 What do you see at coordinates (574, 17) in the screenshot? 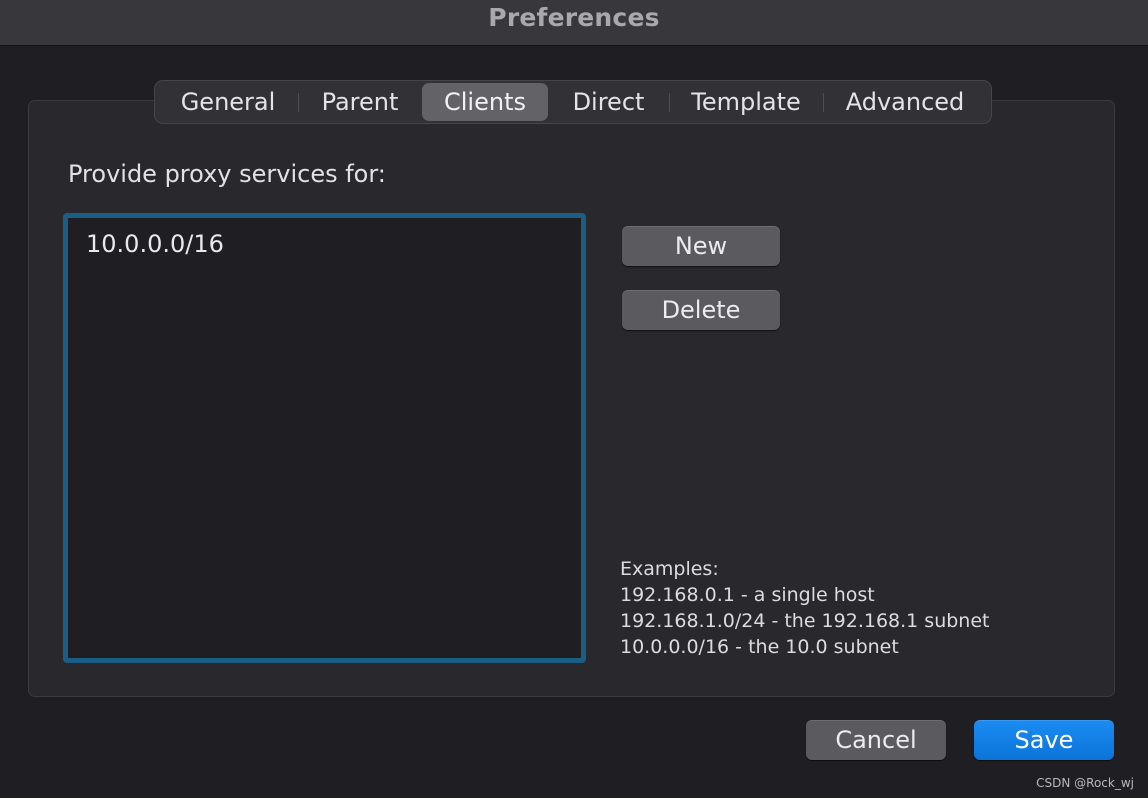
I see `window-title: Preferences` at bounding box center [574, 17].